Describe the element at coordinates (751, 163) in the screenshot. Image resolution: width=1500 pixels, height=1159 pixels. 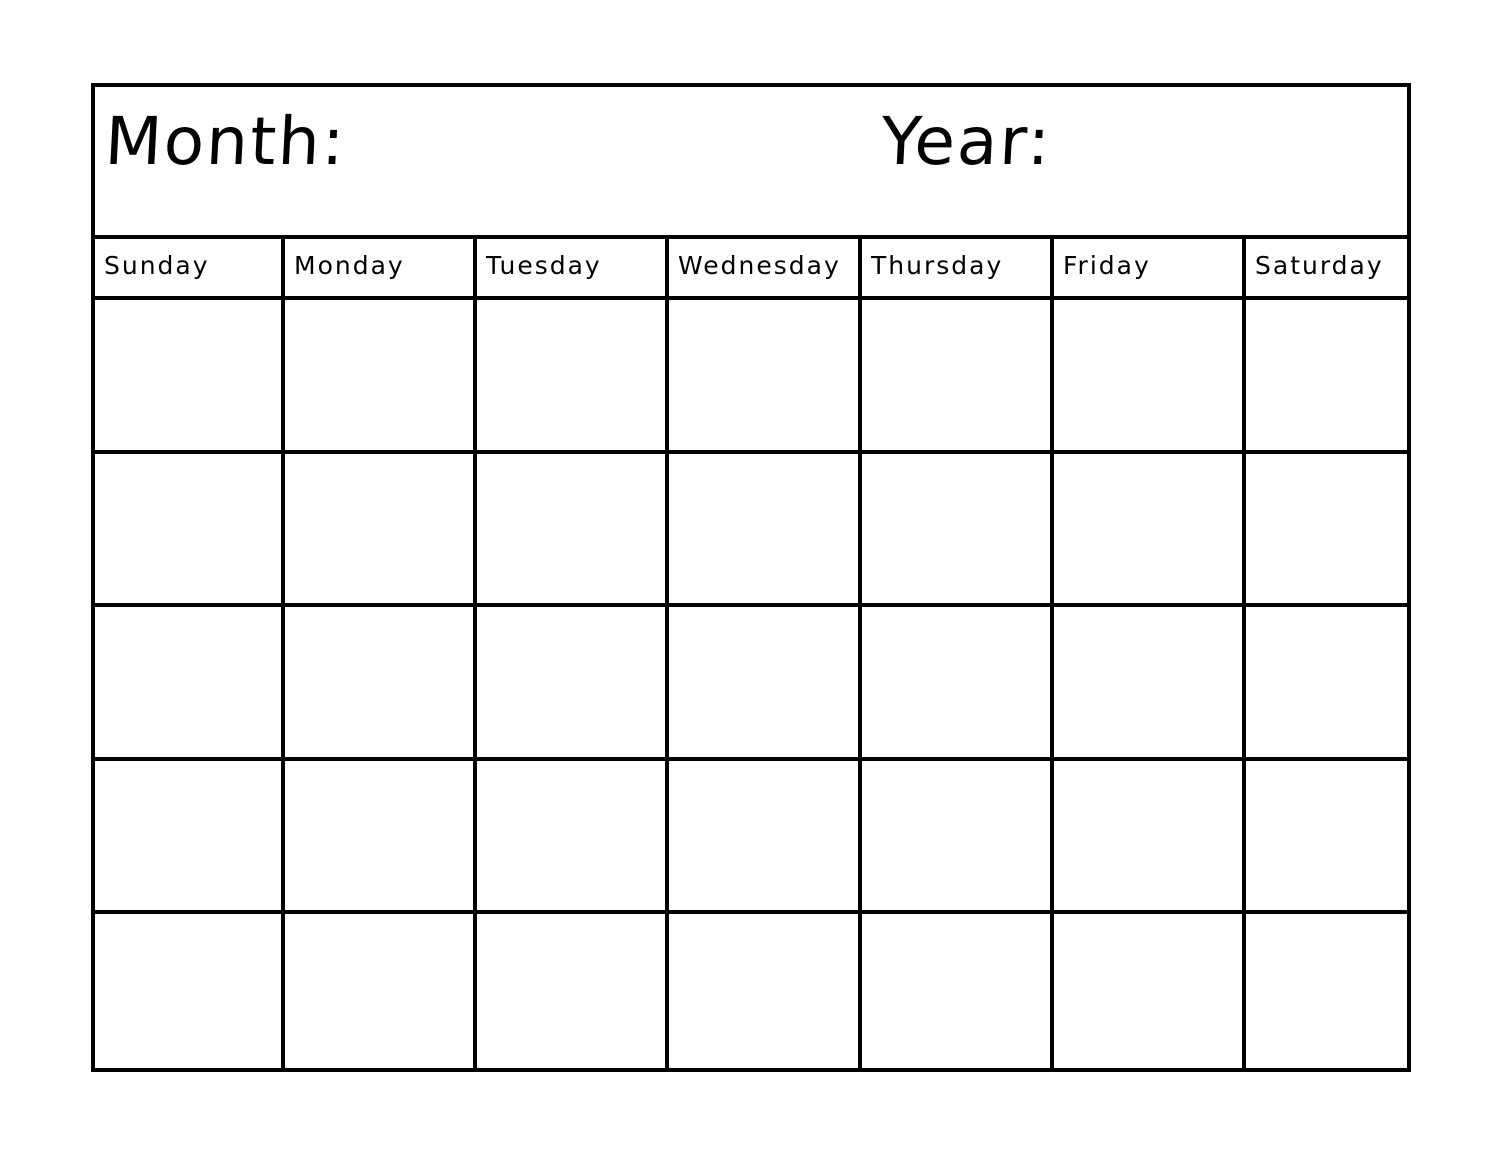
I see `calendar-header: Month: Year:` at that location.